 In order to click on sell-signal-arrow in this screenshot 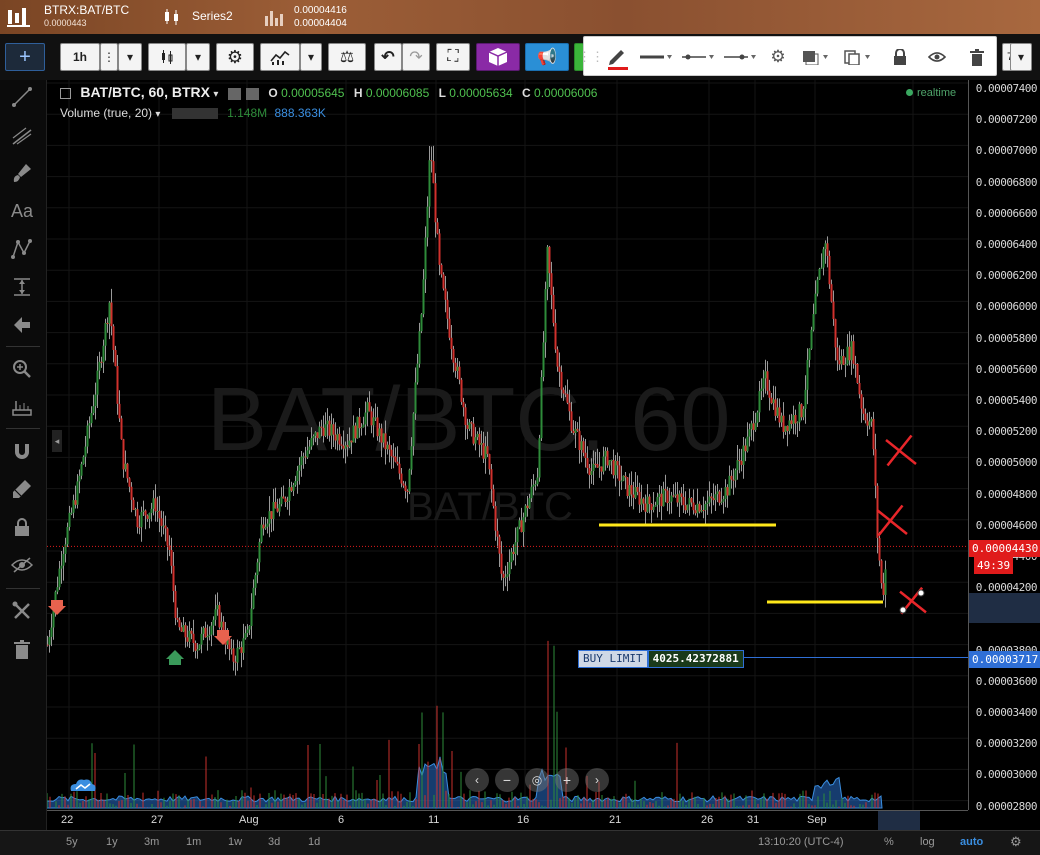, I will do `click(57, 607)`.